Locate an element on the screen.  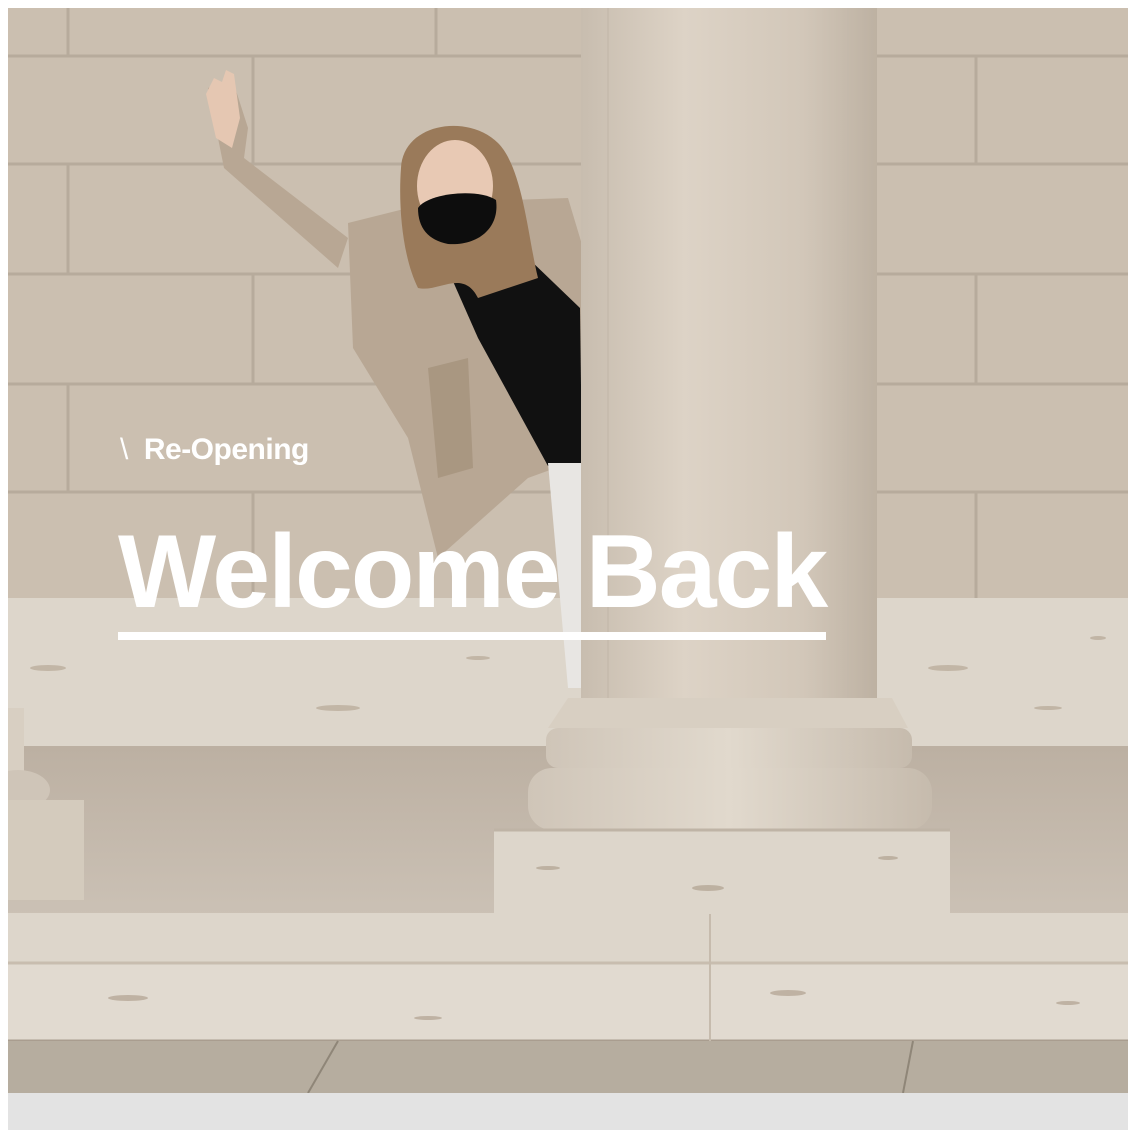
lower-step is located at coordinates (568, 1002).